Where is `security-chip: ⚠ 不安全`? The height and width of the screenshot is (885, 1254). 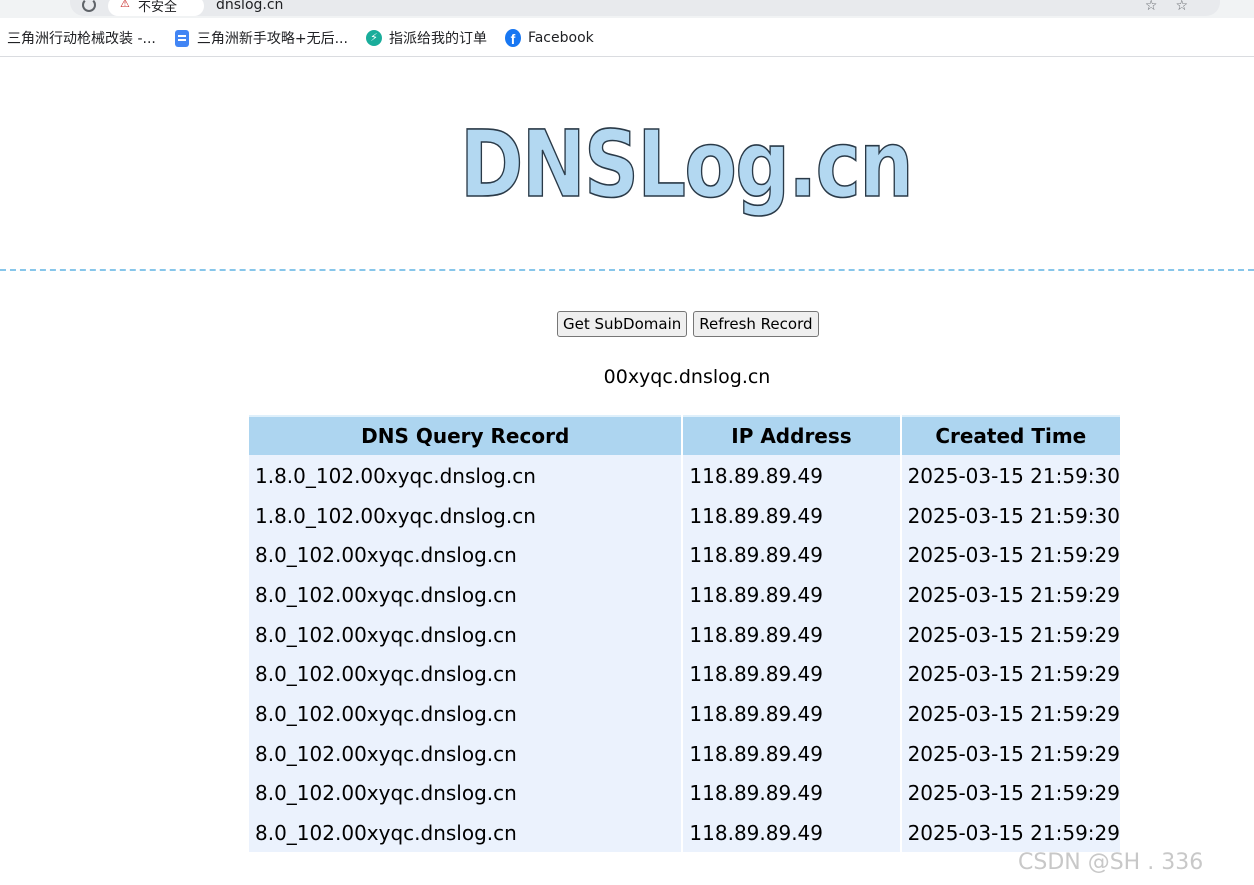
security-chip: ⚠ 不安全 is located at coordinates (156, 8).